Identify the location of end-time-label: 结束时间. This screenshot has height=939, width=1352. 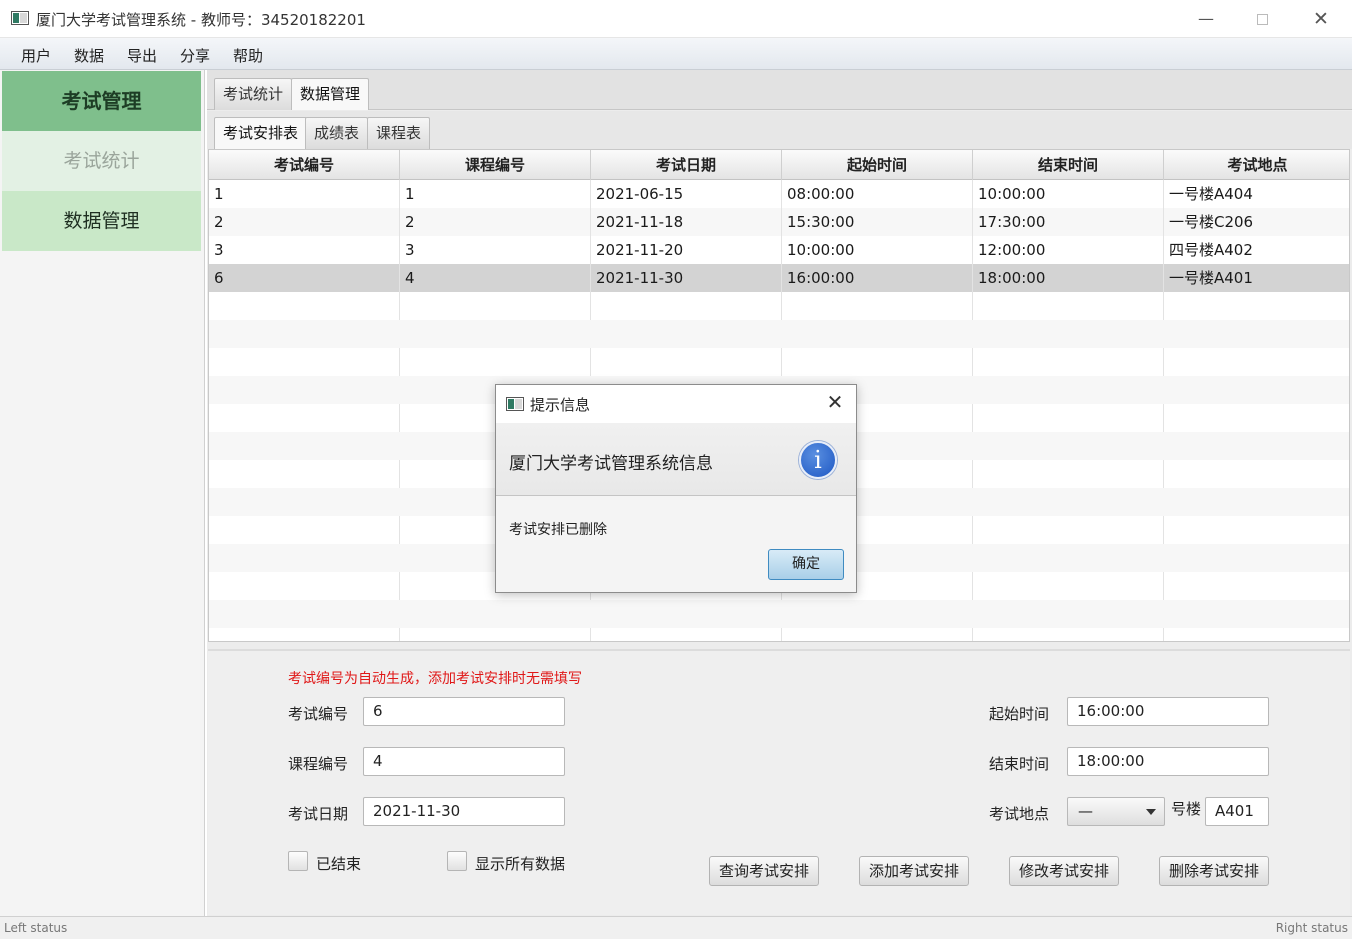
(1019, 764).